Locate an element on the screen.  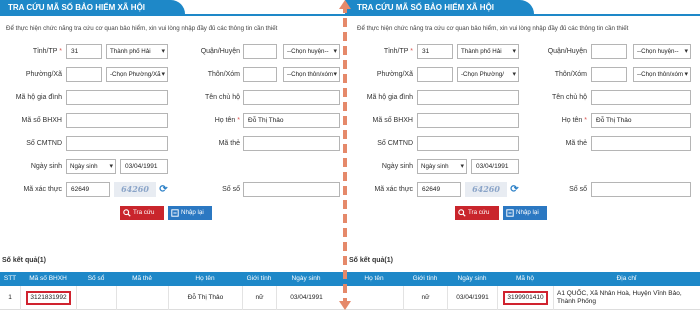
search-button-label: Tra cứu is located at coordinates (144, 212).